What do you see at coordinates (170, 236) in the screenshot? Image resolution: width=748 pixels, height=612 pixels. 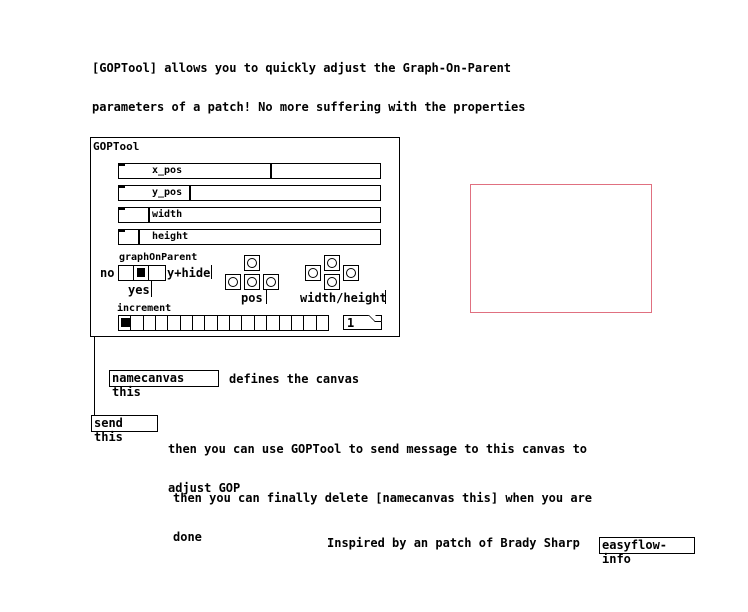 I see `height-label: height` at bounding box center [170, 236].